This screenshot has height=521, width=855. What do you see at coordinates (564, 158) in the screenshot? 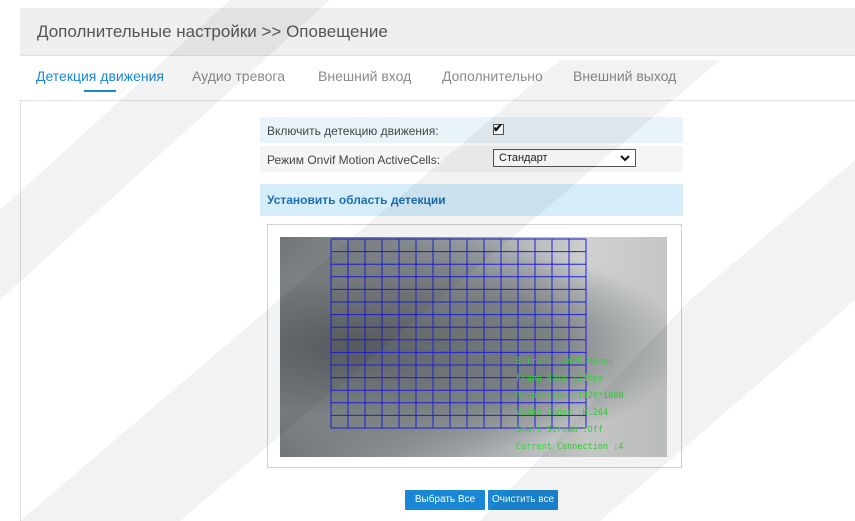
I see `onvif-mode-select: Стандарт` at bounding box center [564, 158].